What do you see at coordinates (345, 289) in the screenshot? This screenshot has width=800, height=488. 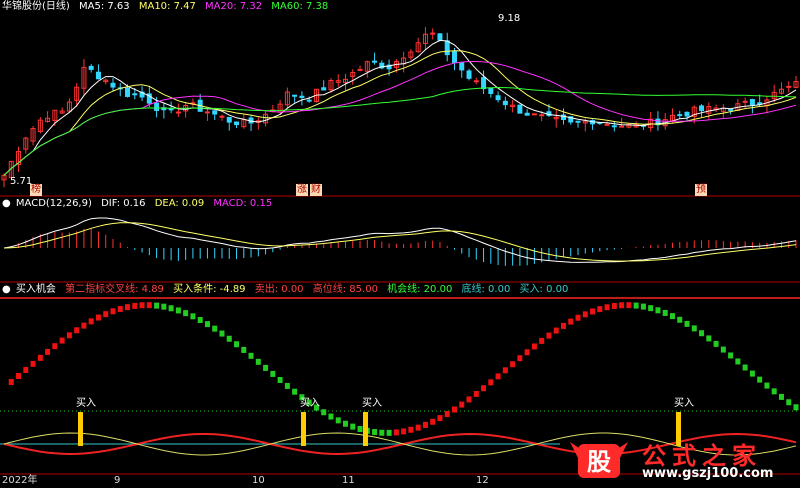 I see `high-line-label: 高位线: 85.00` at bounding box center [345, 289].